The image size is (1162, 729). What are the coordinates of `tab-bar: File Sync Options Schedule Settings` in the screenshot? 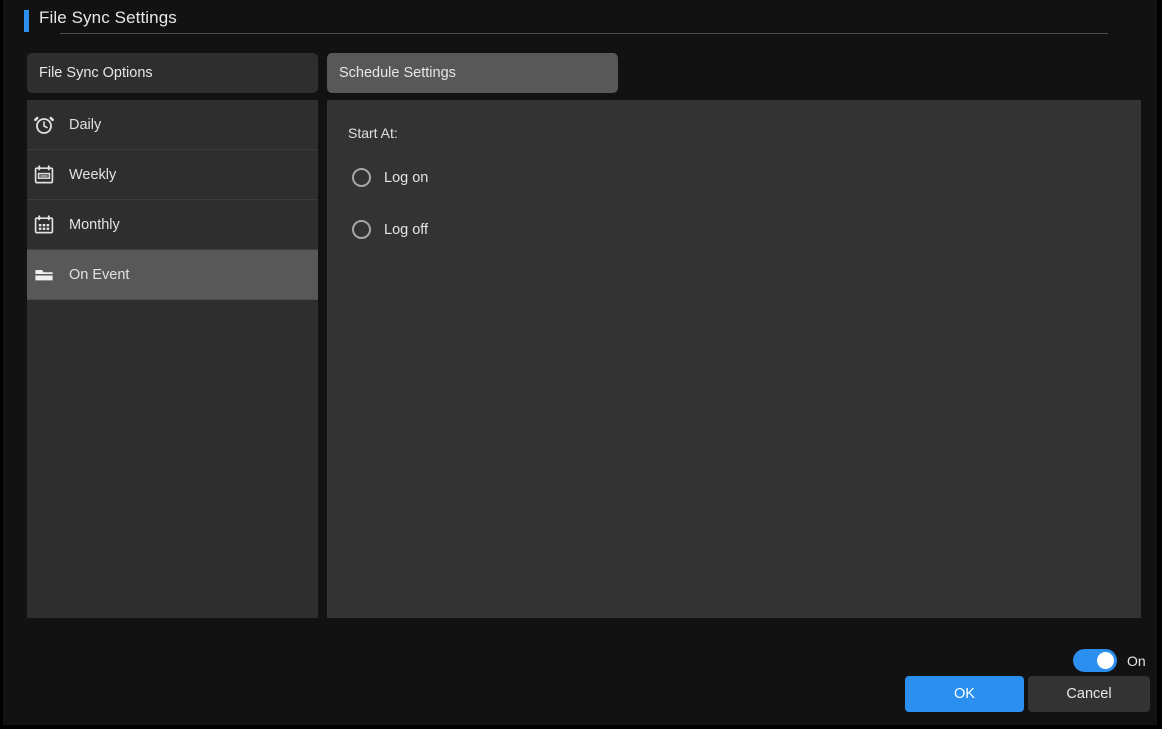 It's located at (580, 73).